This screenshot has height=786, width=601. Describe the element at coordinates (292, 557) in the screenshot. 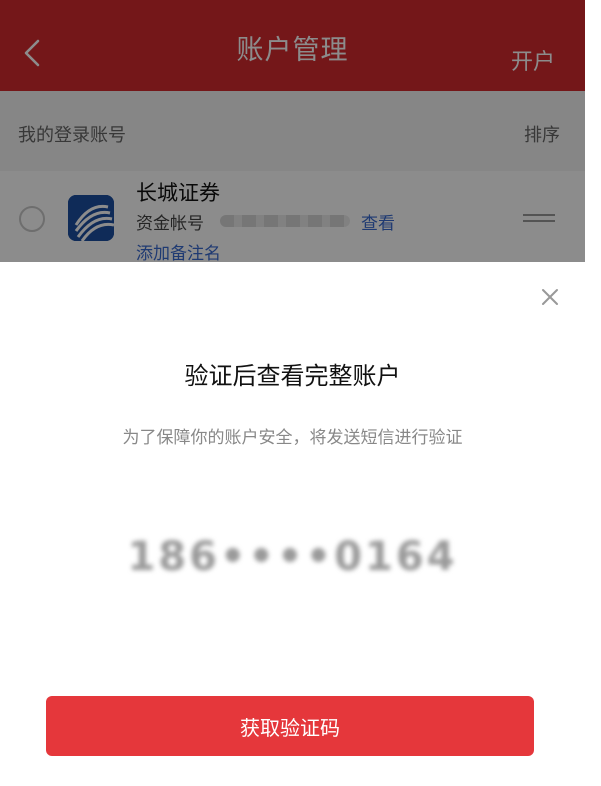

I see `masked-phone-number: 186••••0164` at that location.